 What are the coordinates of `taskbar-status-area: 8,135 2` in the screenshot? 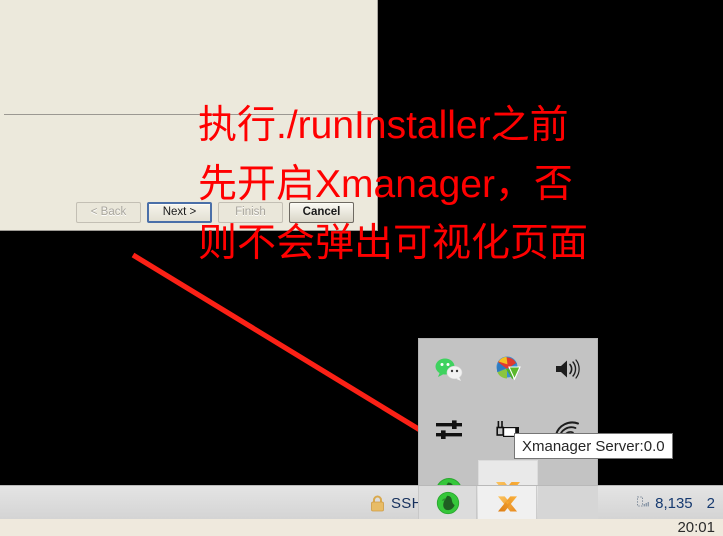 It's located at (678, 503).